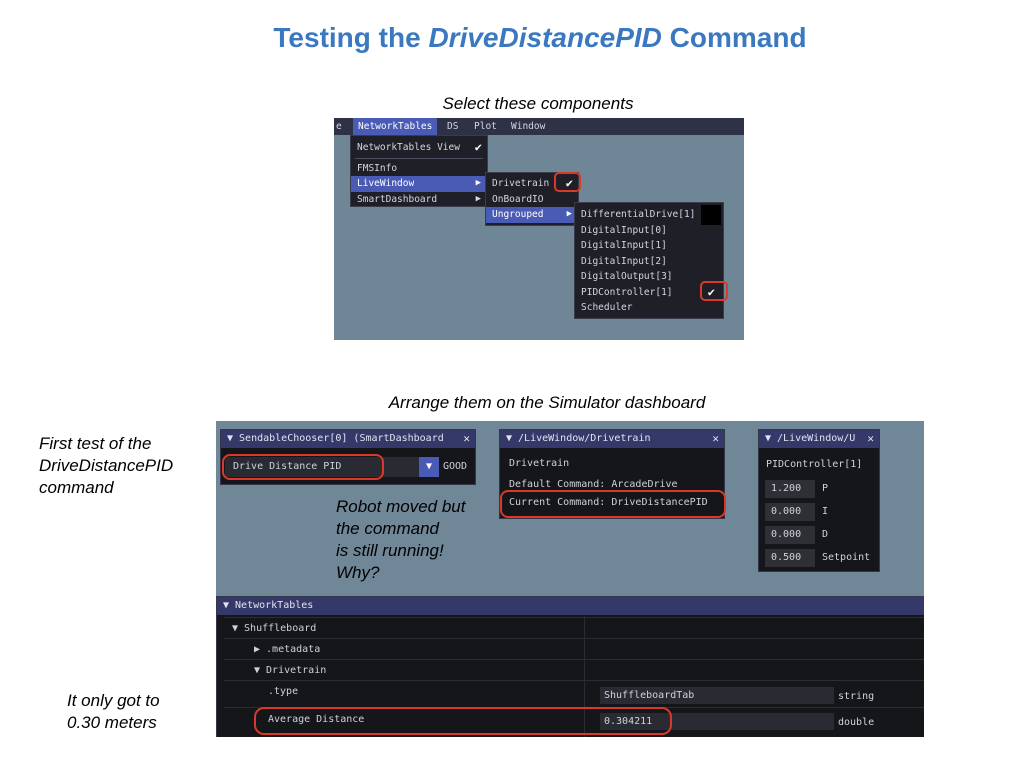  I want to click on highlight-chooser-selection, so click(303, 467).